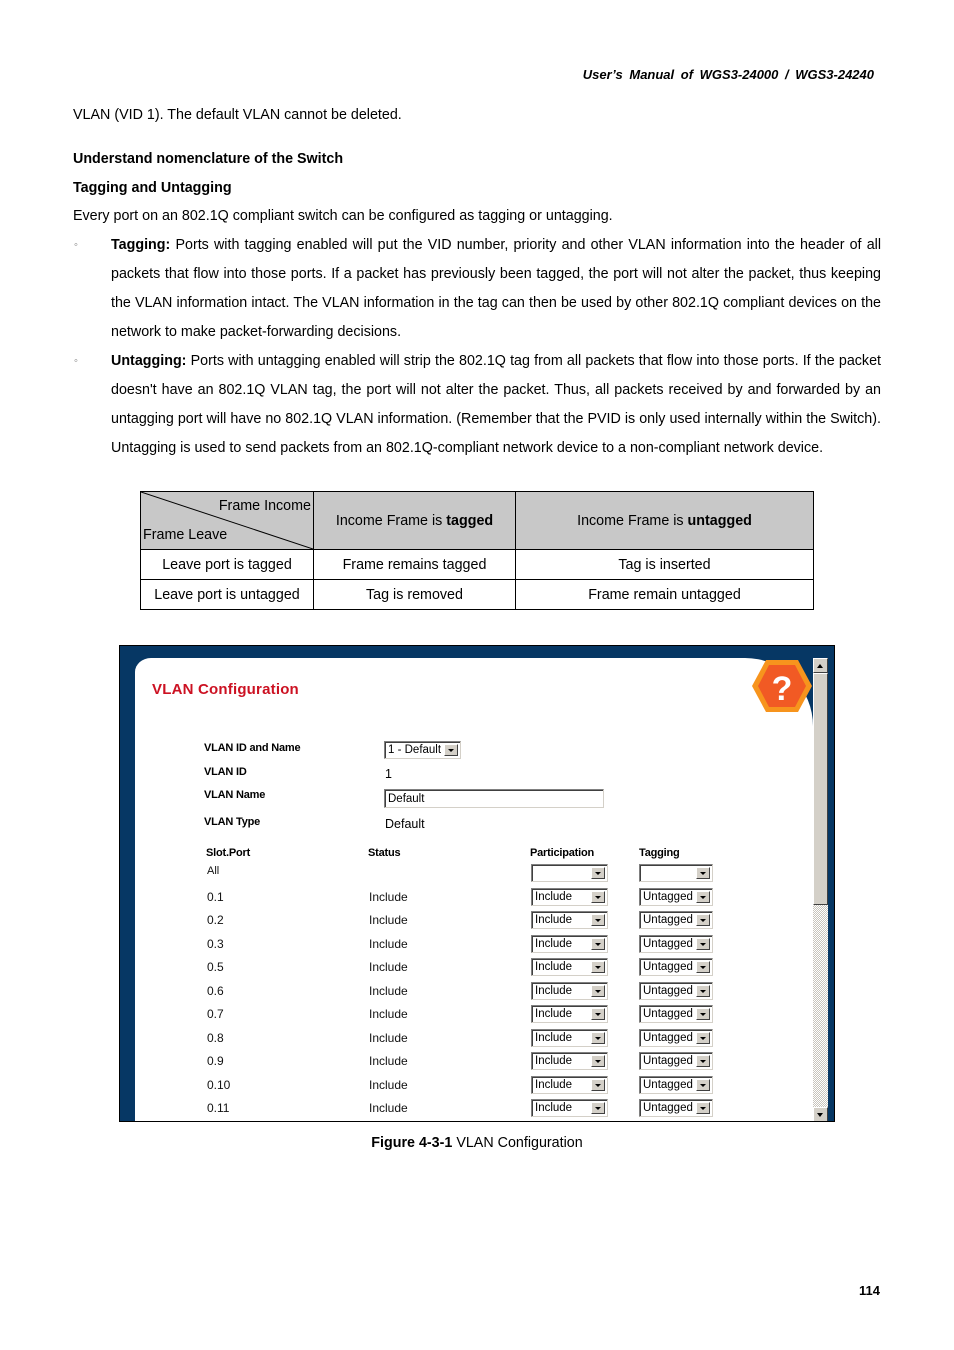  I want to click on all-tagging-select, so click(676, 873).